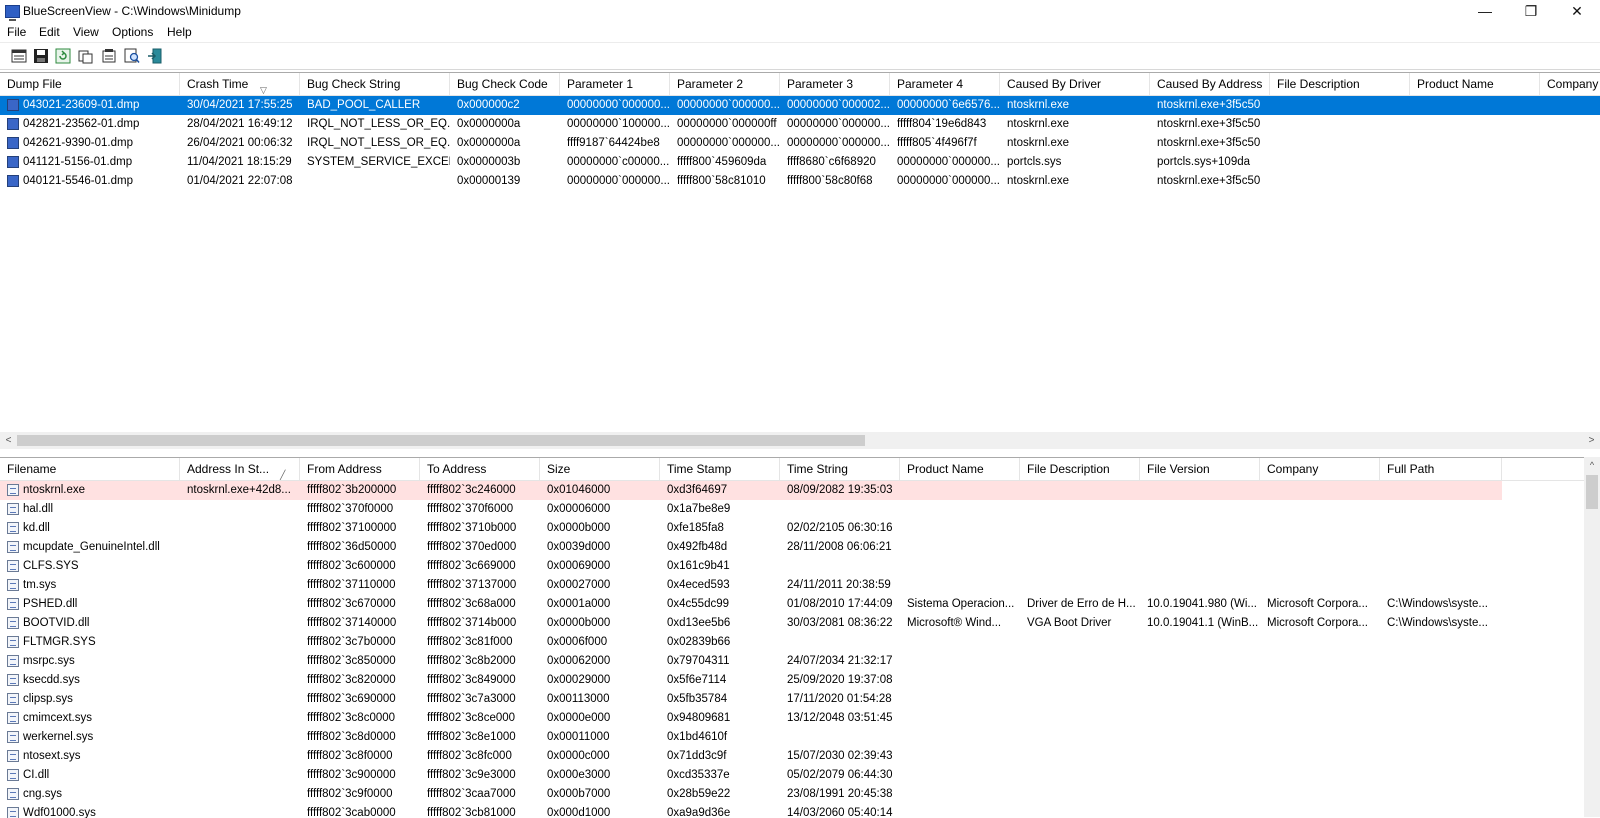 The width and height of the screenshot is (1600, 818). Describe the element at coordinates (59, 812) in the screenshot. I see `cell-filename: Wdf01000.sys` at that location.